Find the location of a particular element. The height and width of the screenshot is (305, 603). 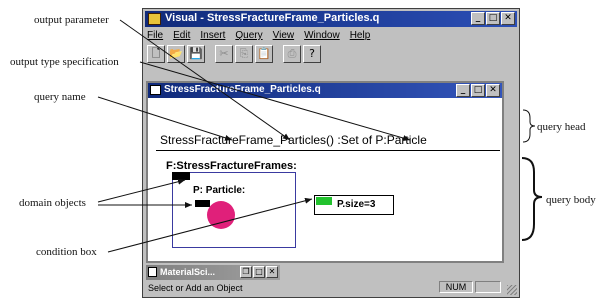

cut-icon: ✂ is located at coordinates (224, 54).